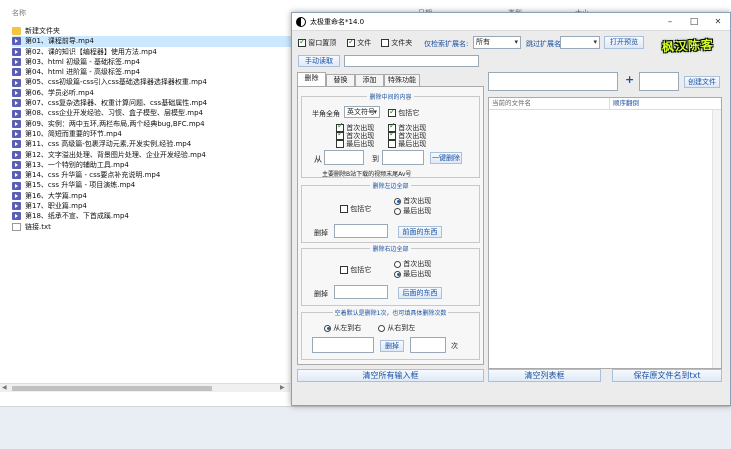 The image size is (731, 449). What do you see at coordinates (351, 42) in the screenshot?
I see `file-checkbox` at bounding box center [351, 42].